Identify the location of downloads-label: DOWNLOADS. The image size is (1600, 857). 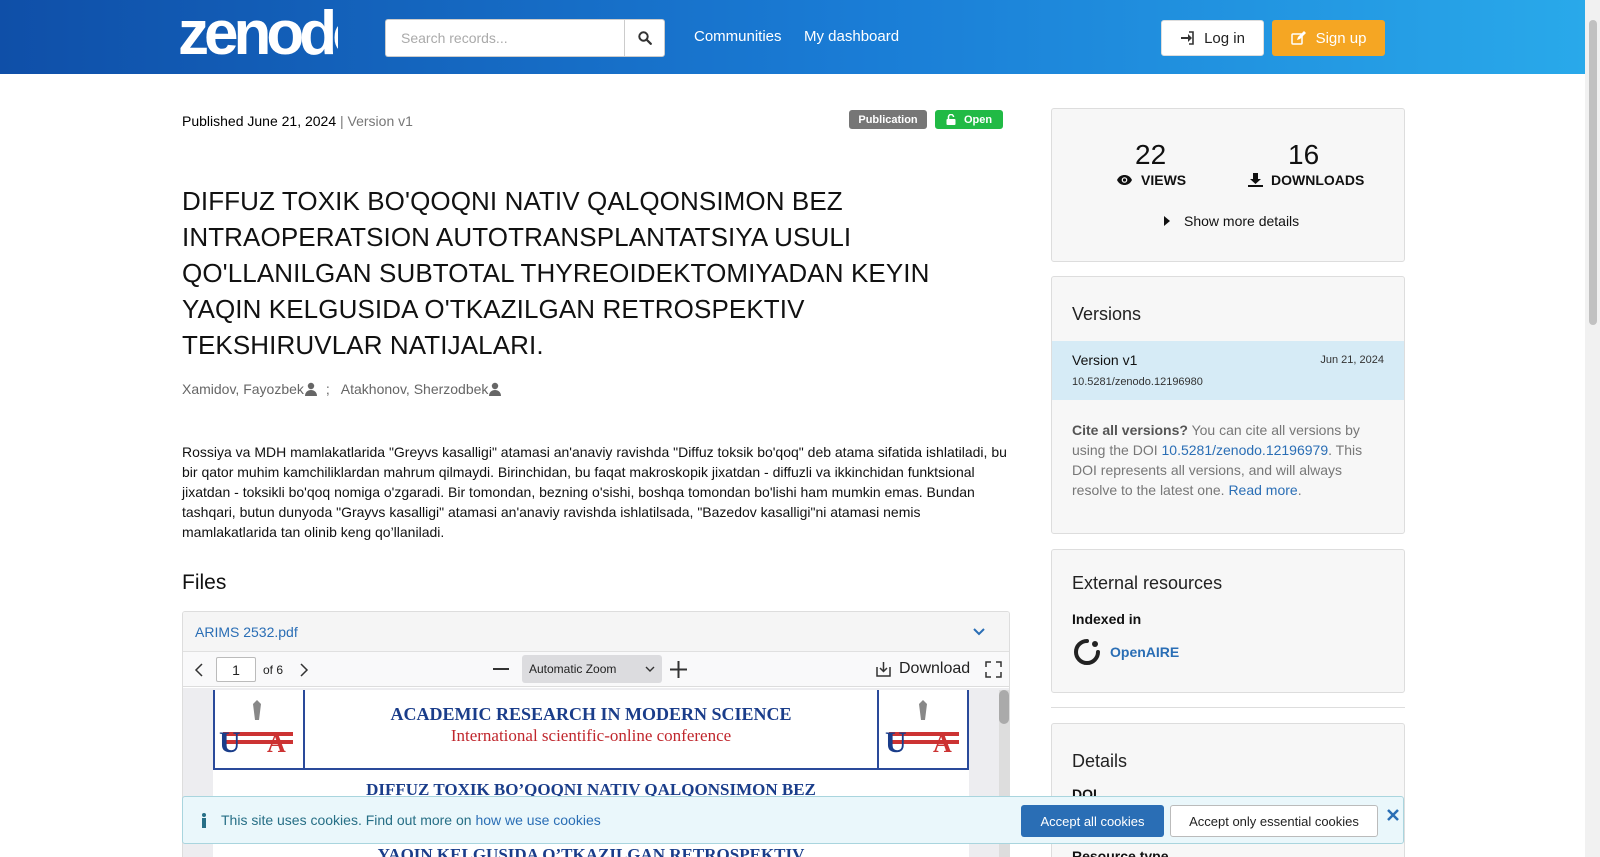
(1306, 180).